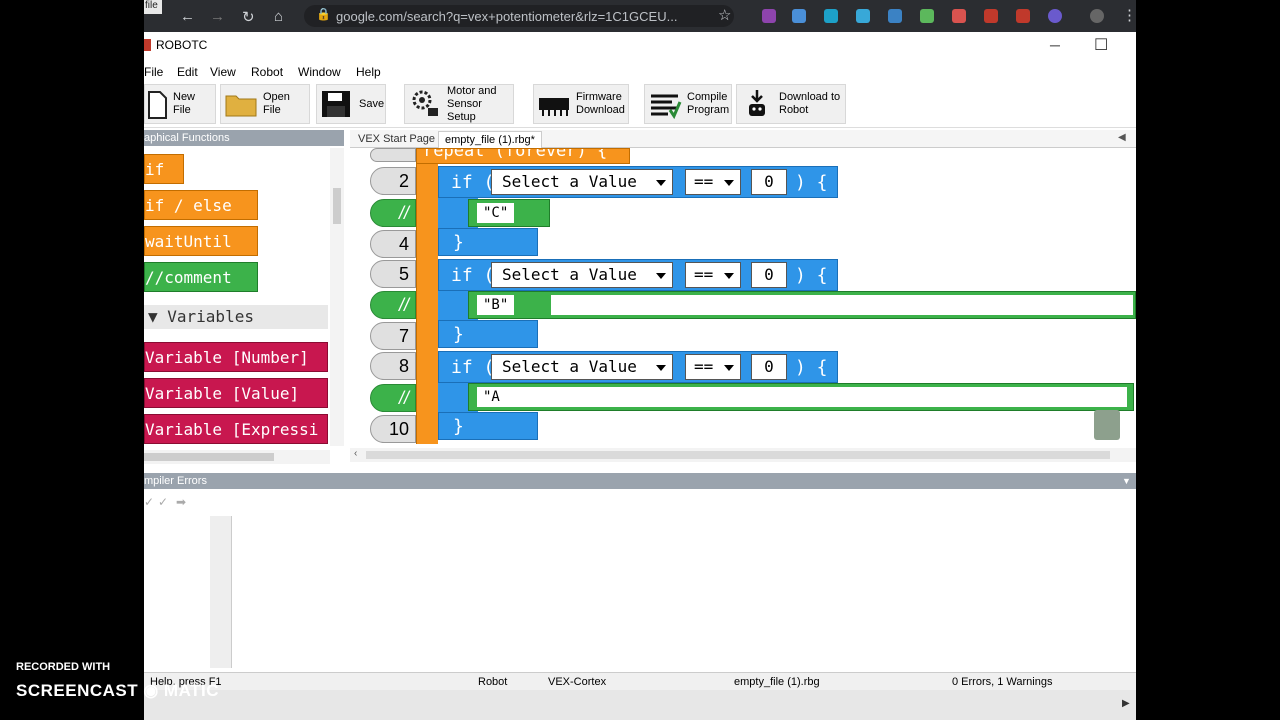 The height and width of the screenshot is (720, 1280). Describe the element at coordinates (1055, 45) in the screenshot. I see `minimize-button: ─` at that location.